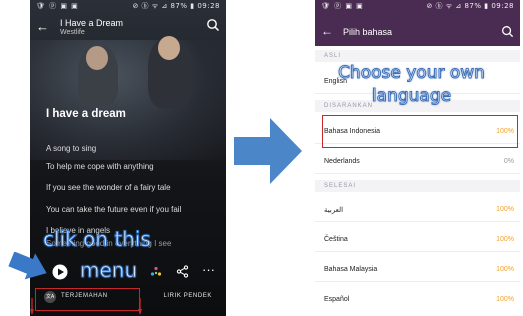  Describe the element at coordinates (97, 58) in the screenshot. I see `background-face` at that location.